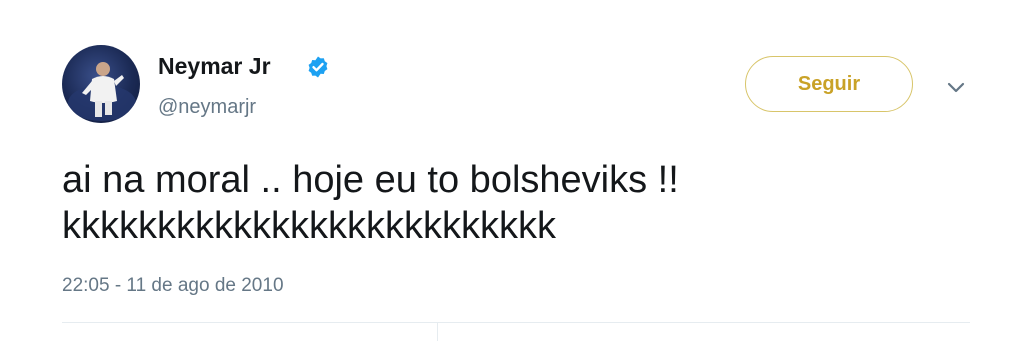  What do you see at coordinates (437, 332) in the screenshot?
I see `action-bar-divider` at bounding box center [437, 332].